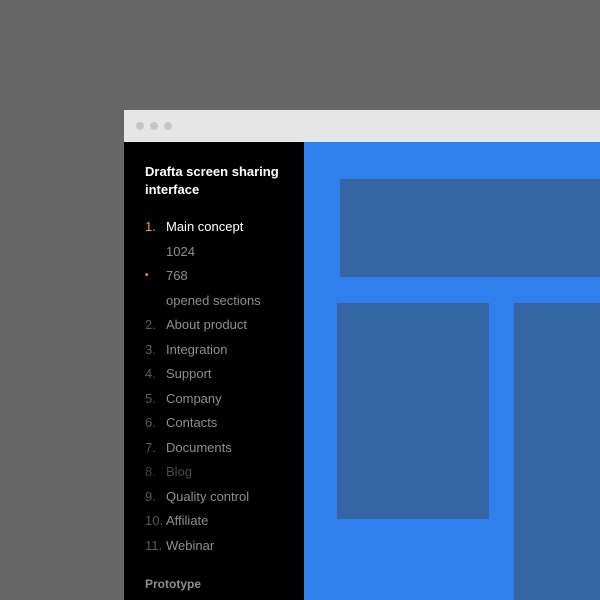  I want to click on nav-item-label: Main concept, so click(205, 226).